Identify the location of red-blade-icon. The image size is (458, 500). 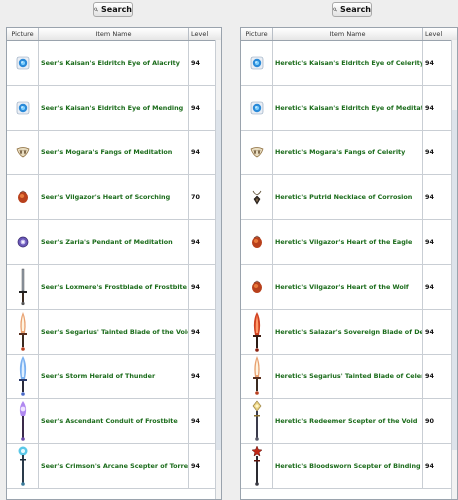
(257, 332).